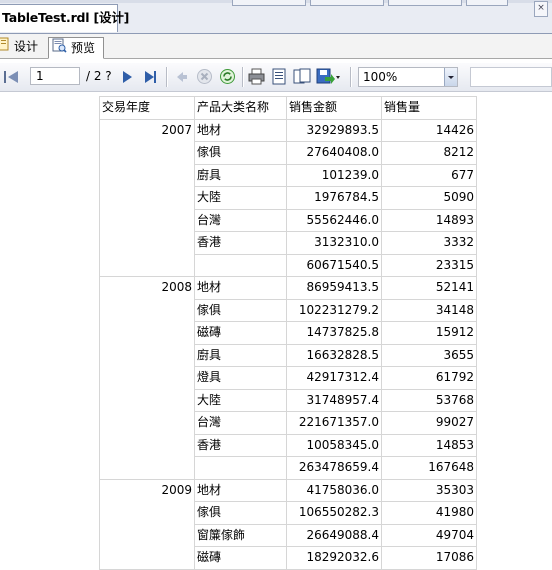 This screenshot has height=570, width=552. I want to click on sales-amount-cell: 101239.0, so click(334, 175).